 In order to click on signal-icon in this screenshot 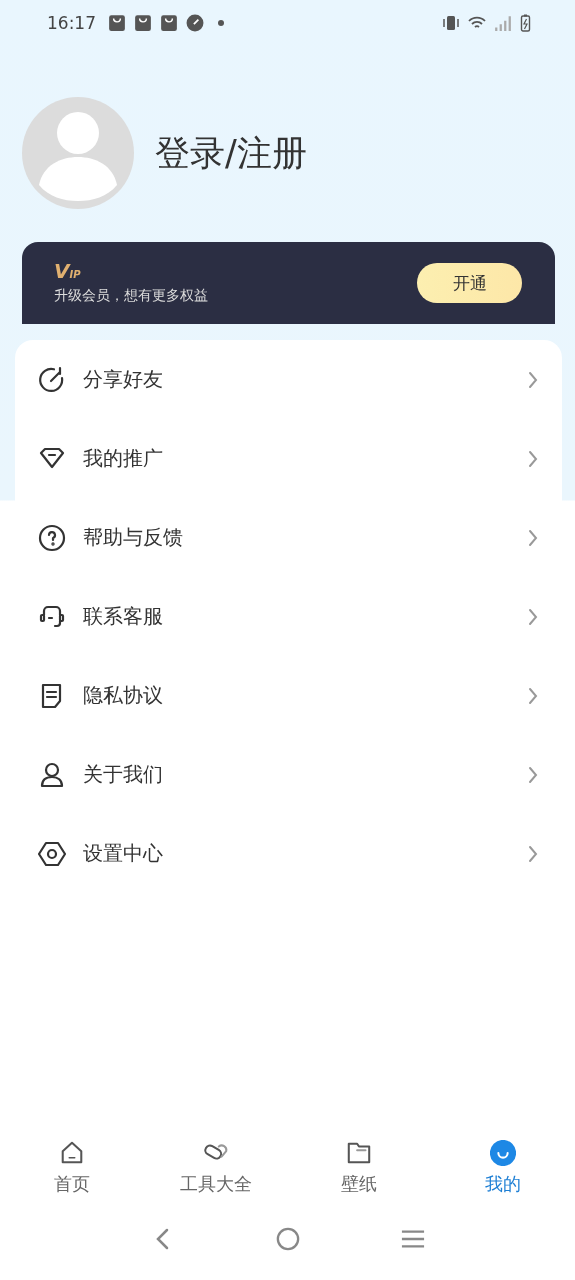, I will do `click(503, 23)`.